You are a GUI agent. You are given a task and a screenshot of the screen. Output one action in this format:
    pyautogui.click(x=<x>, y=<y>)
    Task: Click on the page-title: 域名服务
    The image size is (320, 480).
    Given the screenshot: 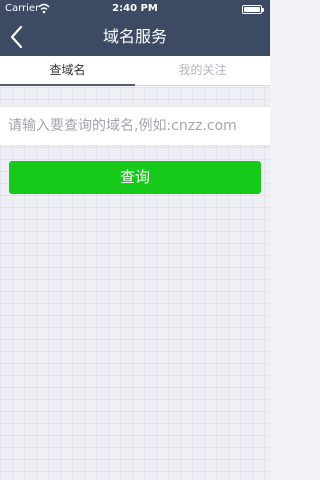 What is the action you would take?
    pyautogui.click(x=134, y=36)
    